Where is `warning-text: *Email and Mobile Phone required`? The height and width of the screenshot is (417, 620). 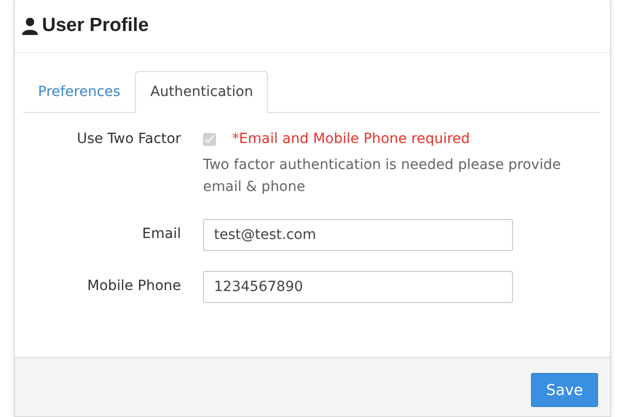
warning-text: *Email and Mobile Phone required is located at coordinates (351, 139).